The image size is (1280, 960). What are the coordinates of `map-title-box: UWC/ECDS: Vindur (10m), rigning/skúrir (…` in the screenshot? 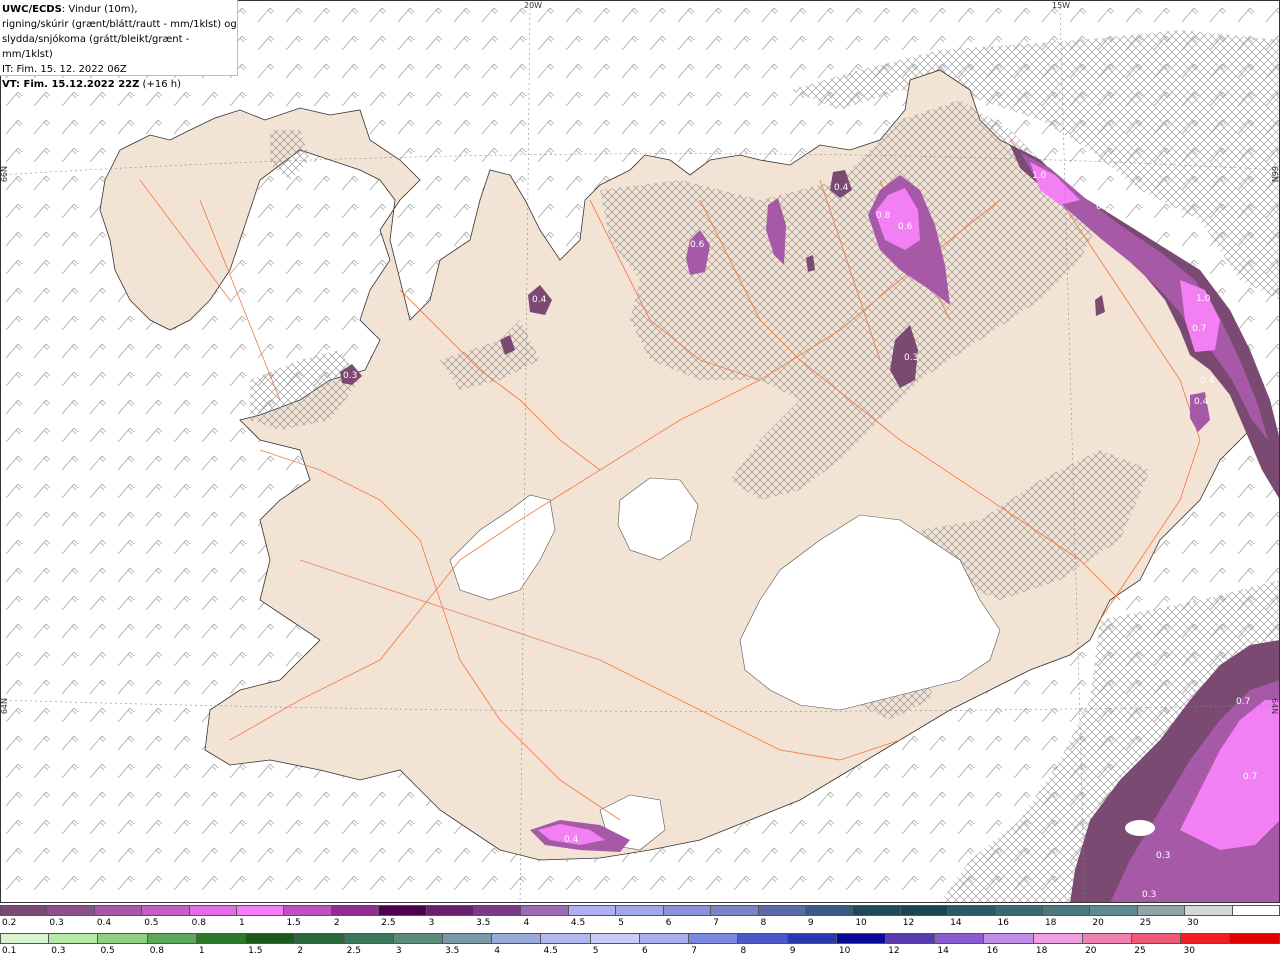 It's located at (119, 45).